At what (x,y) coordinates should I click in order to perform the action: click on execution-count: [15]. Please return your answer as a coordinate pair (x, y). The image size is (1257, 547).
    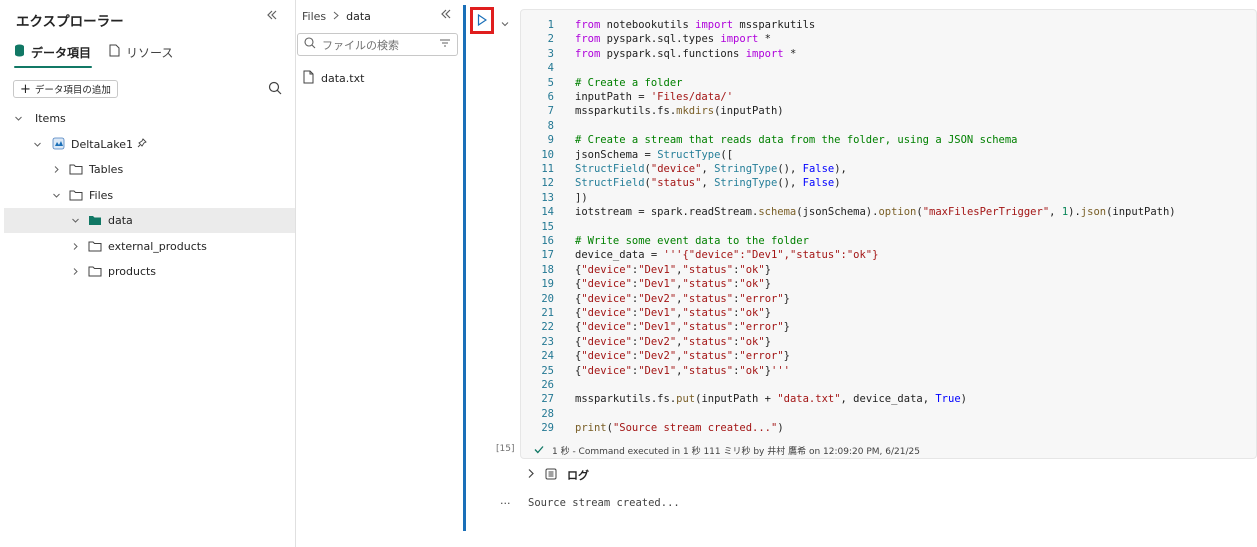
    Looking at the image, I should click on (505, 449).